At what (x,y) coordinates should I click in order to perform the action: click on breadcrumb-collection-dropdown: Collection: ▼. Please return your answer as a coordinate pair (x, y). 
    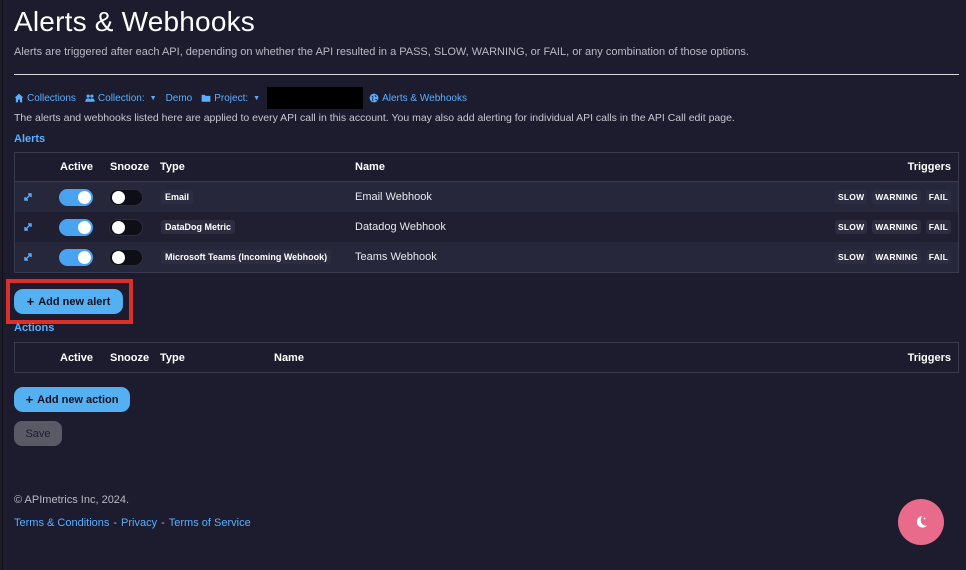
    Looking at the image, I should click on (121, 98).